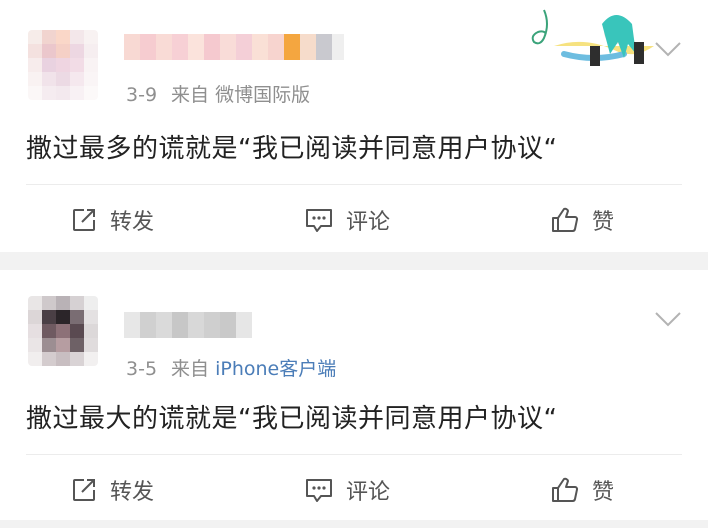 This screenshot has width=708, height=528. Describe the element at coordinates (592, 37) in the screenshot. I see `sticker-music-note` at that location.